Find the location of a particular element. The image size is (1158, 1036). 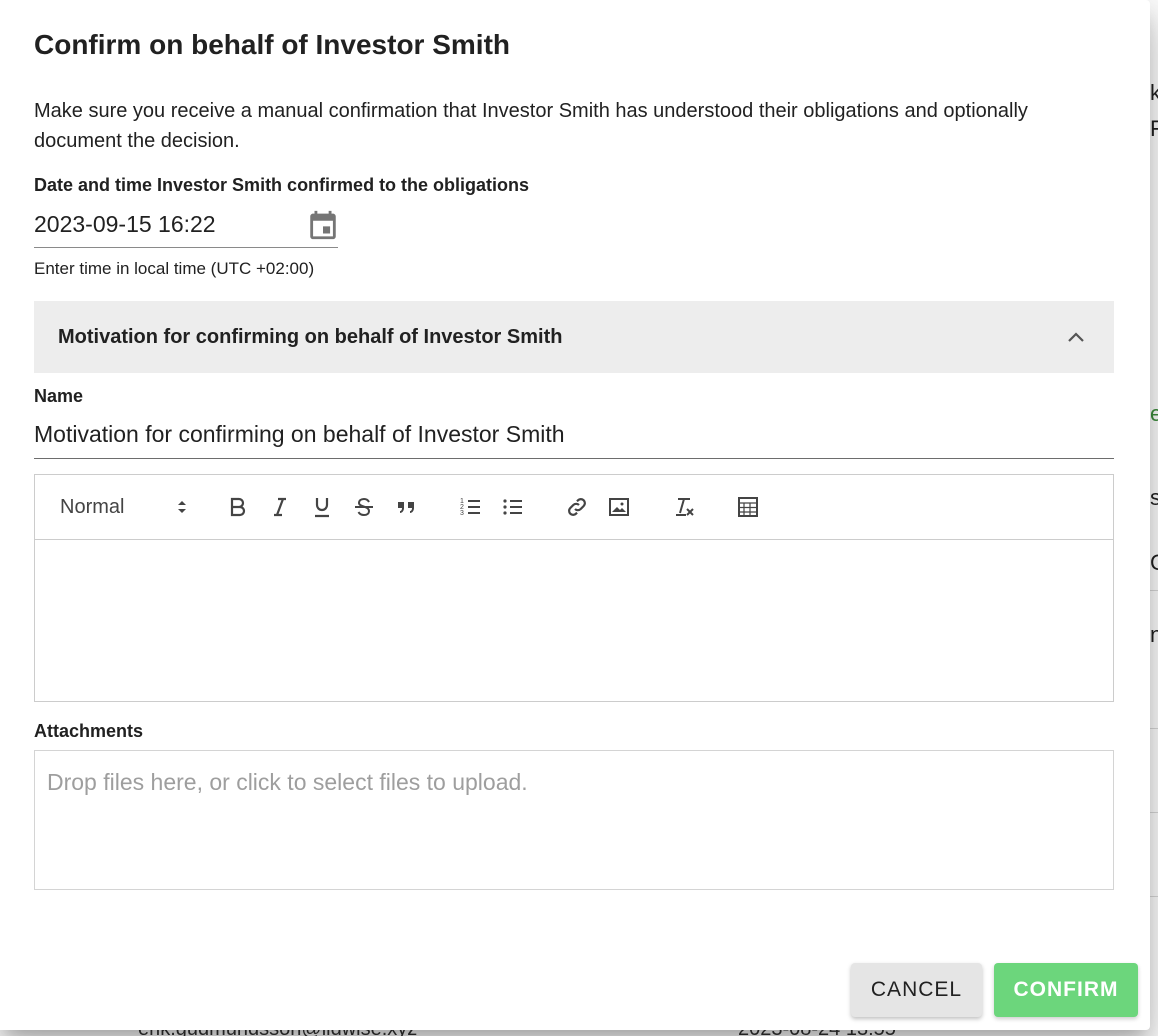

datetime-value: 2023-09-15 16:22 is located at coordinates (125, 224).